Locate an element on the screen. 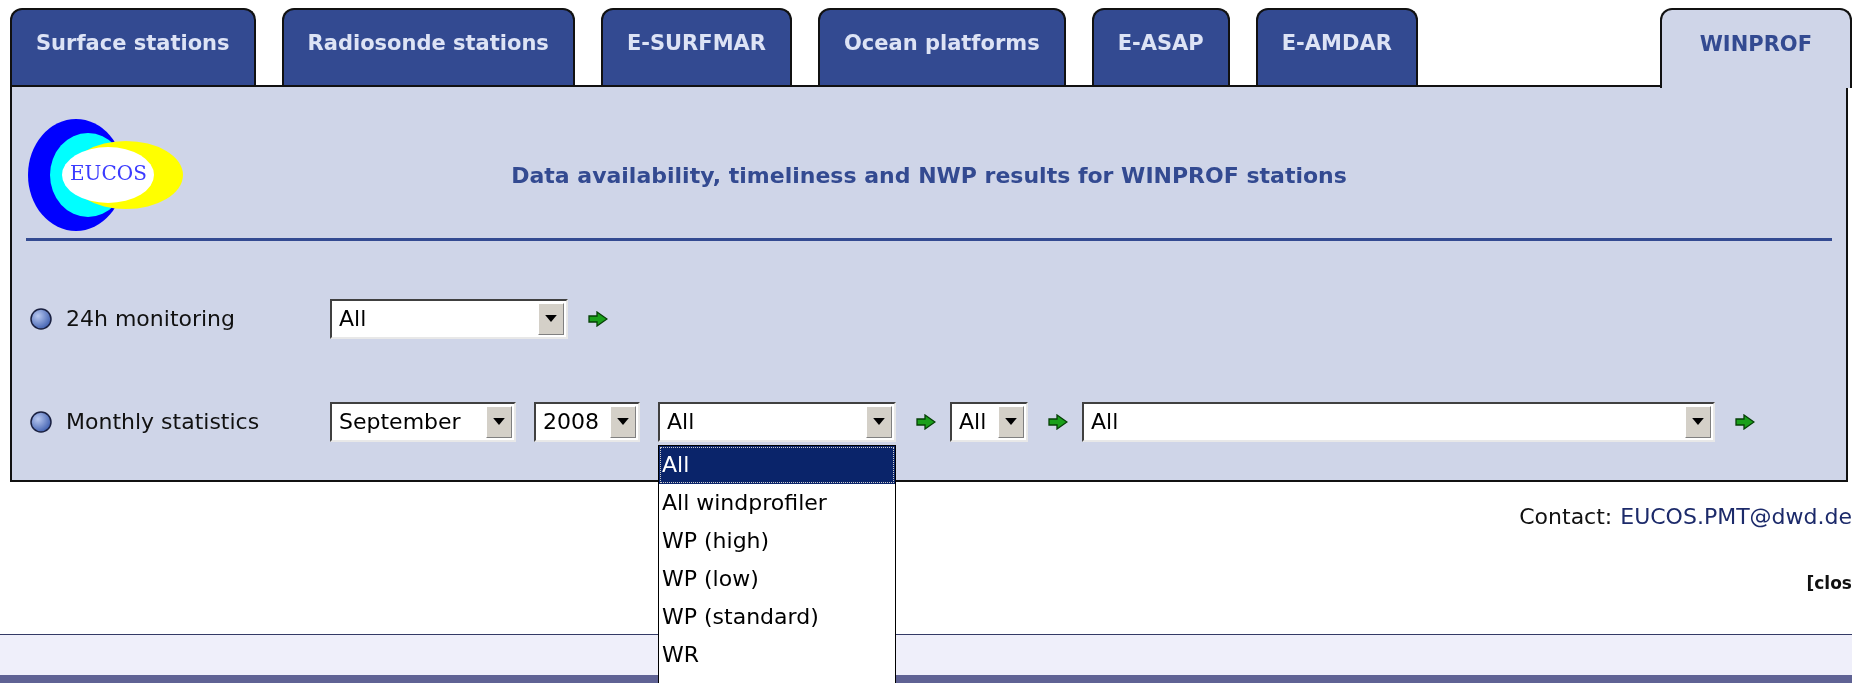  dropdown-option: WP (low) is located at coordinates (777, 578).